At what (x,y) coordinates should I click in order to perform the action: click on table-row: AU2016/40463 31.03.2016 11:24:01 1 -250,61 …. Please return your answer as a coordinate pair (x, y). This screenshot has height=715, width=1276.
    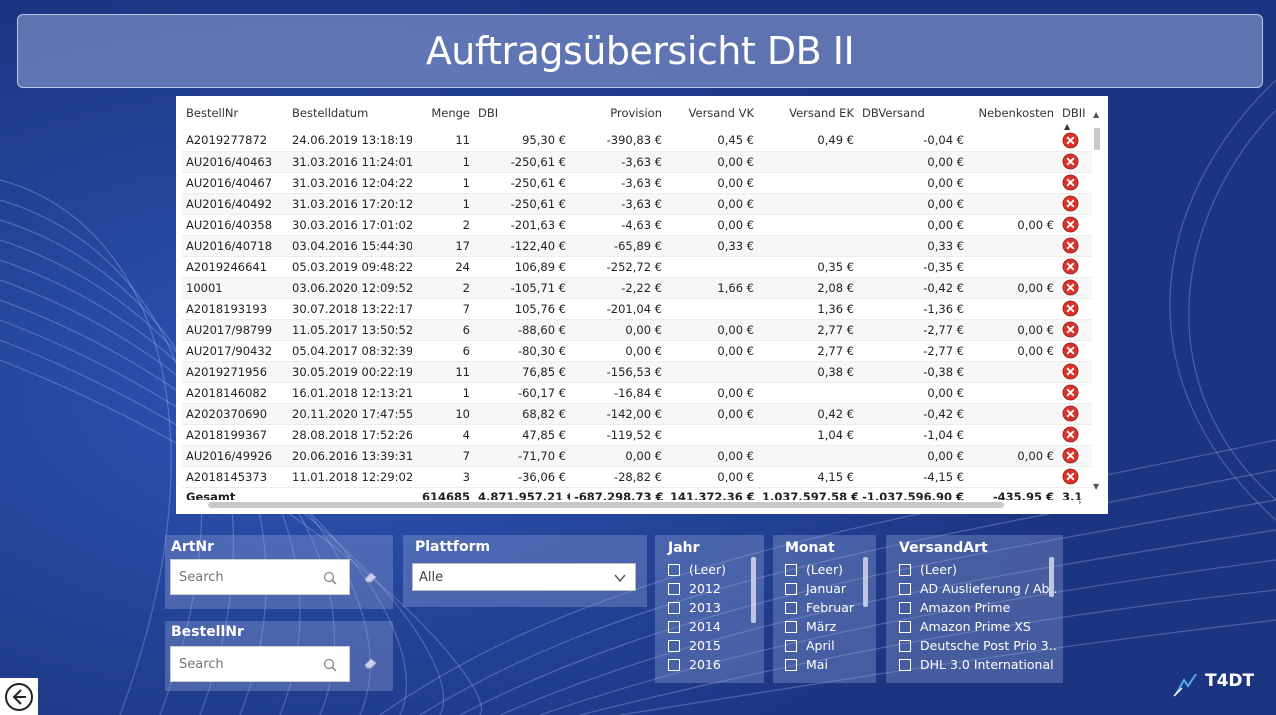
    Looking at the image, I should click on (637, 162).